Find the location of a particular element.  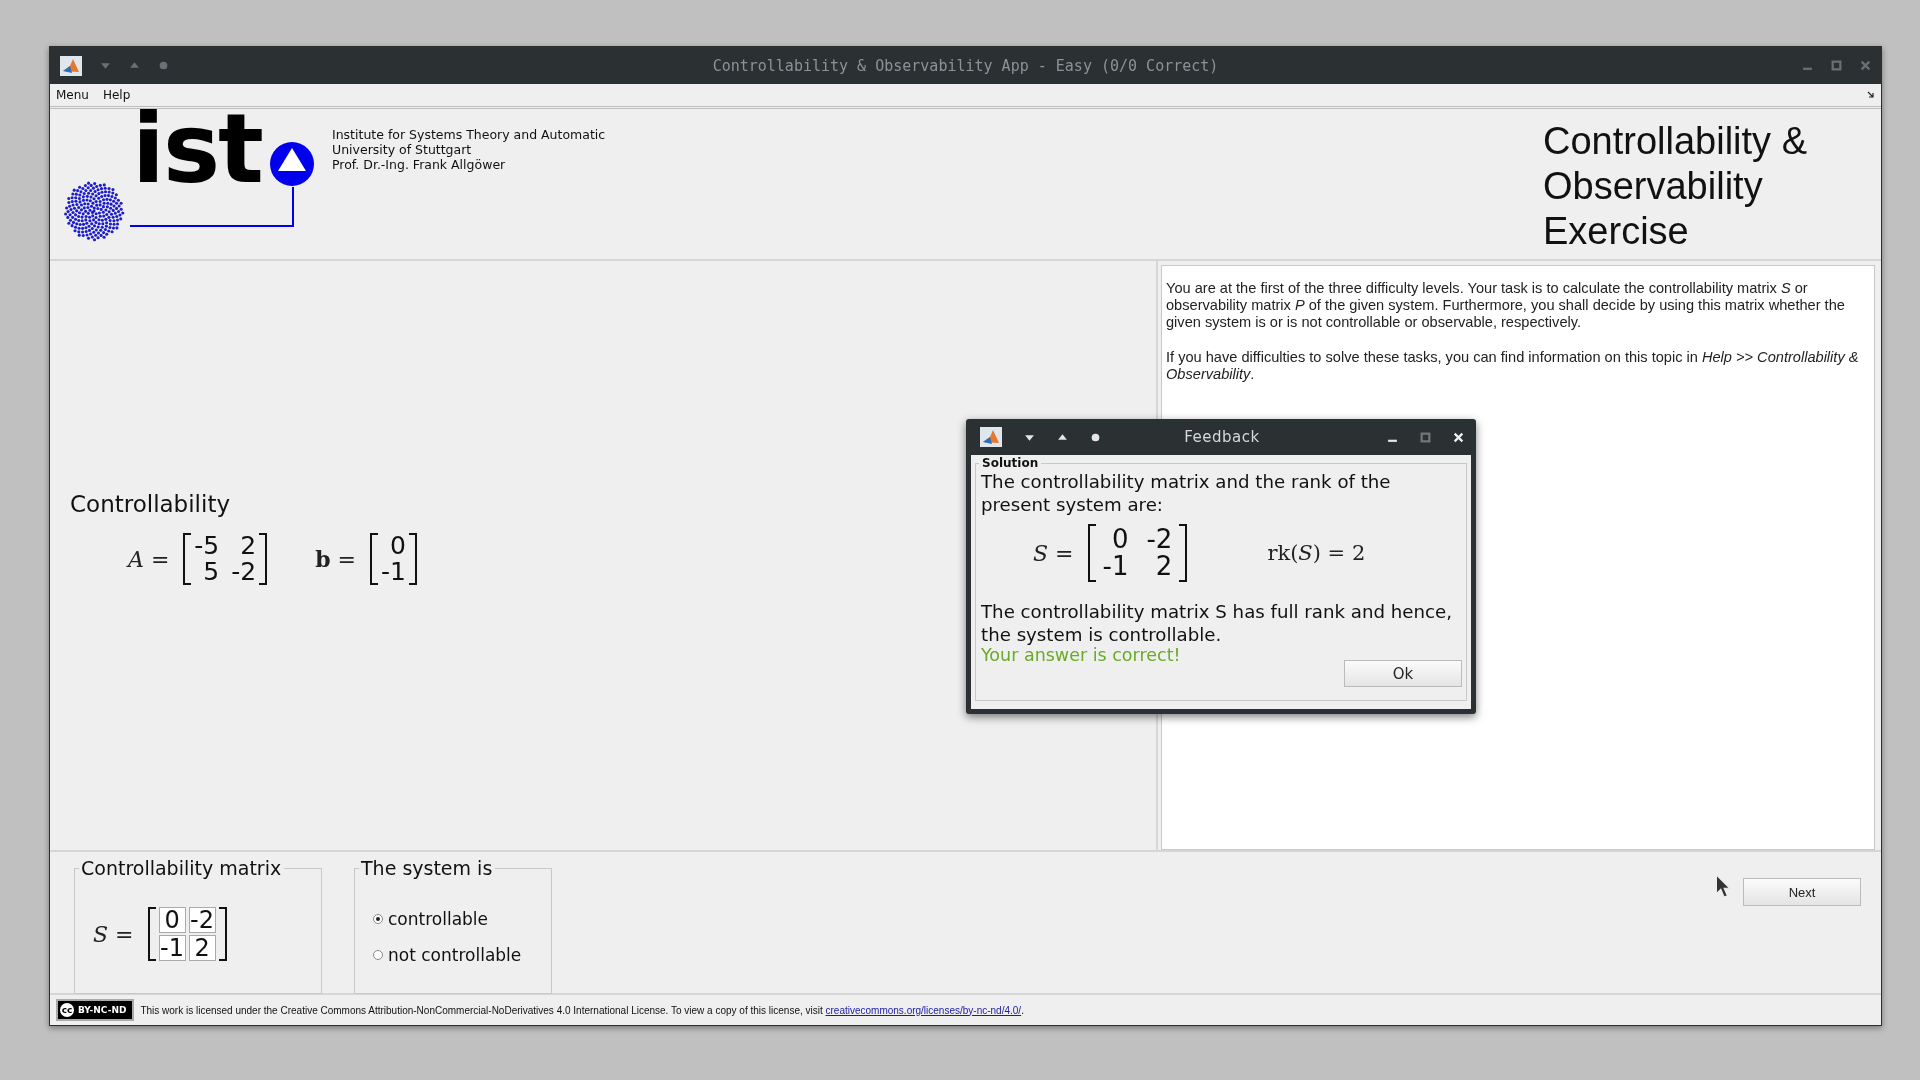

license-text: This work is licensed under the Creative Commons Attribution-NonCommercial-NoDerivatives 4.0 International License. To view a copy of this license, visit creativecommons.org/licenses/by-nc-nd/4.0/. is located at coordinates (582, 1010).